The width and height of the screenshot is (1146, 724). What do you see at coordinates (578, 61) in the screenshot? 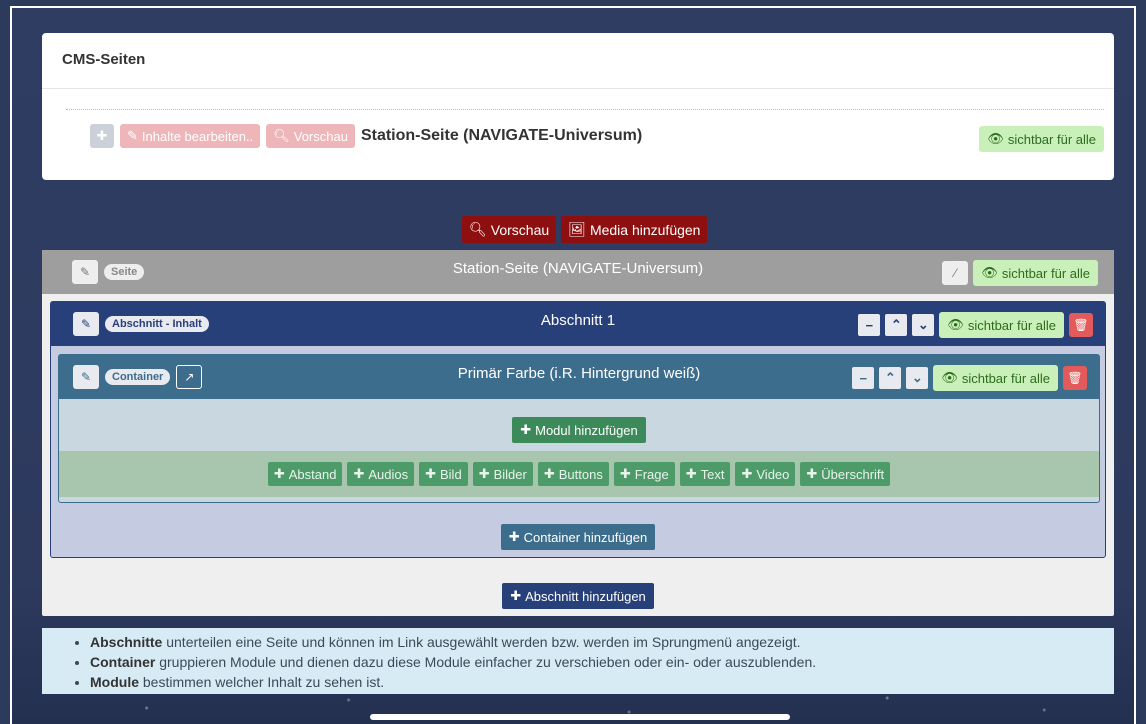
I see `cms-panel-header: CMS-Seiten` at bounding box center [578, 61].